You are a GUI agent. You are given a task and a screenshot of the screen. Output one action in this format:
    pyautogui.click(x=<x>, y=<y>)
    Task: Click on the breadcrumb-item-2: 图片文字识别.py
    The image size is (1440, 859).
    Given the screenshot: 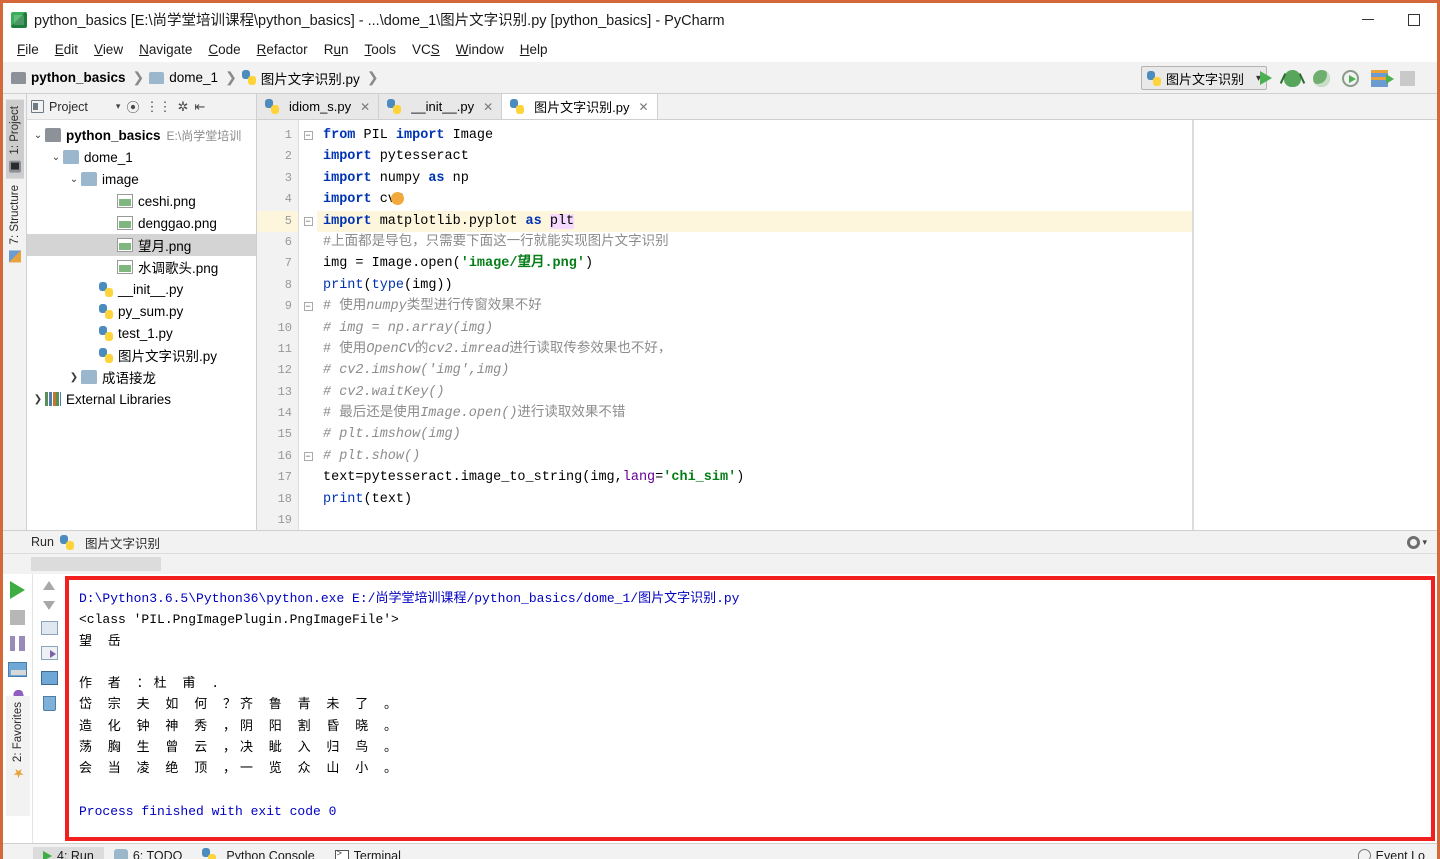 What is the action you would take?
    pyautogui.click(x=300, y=78)
    